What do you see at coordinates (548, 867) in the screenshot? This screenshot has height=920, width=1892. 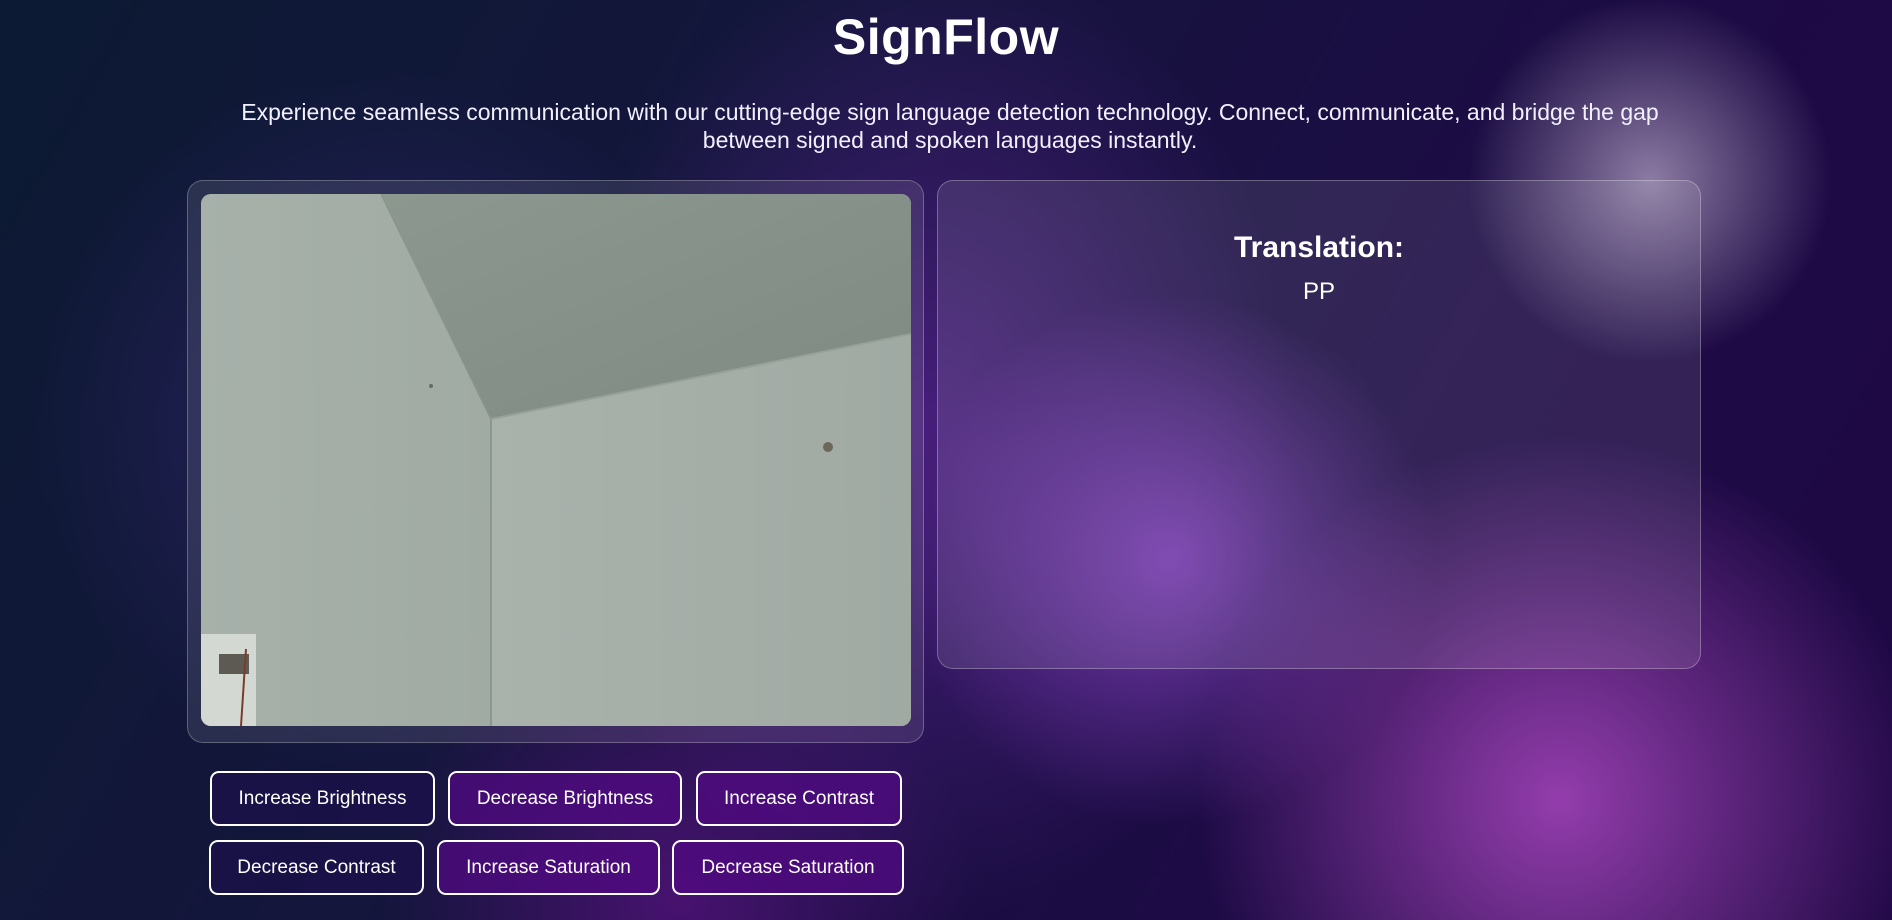 I see `increase-saturation-button: Increase Saturation` at bounding box center [548, 867].